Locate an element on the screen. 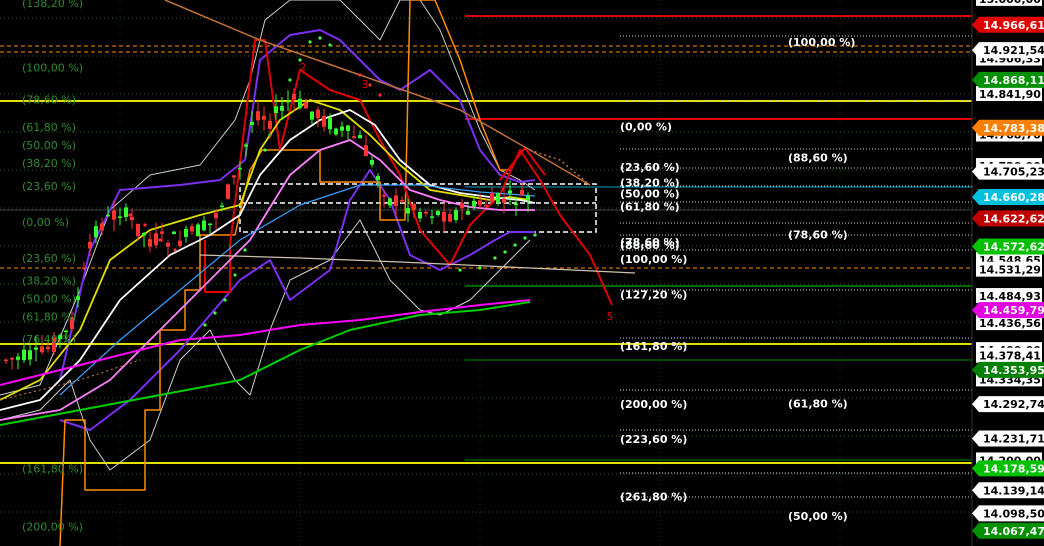  price-label-partial: 15.000,00 is located at coordinates (1010, 3).